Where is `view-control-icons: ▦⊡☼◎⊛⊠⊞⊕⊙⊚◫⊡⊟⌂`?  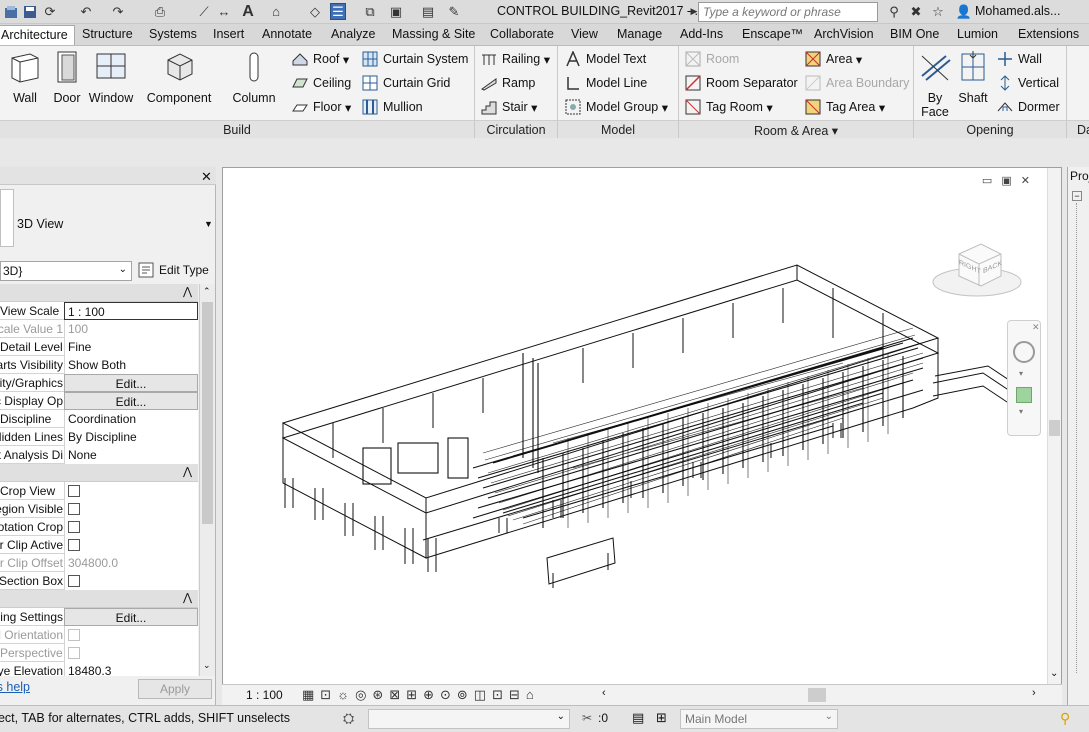 view-control-icons: ▦⊡☼◎⊛⊠⊞⊕⊙⊚◫⊡⊟⌂ is located at coordinates (421, 695).